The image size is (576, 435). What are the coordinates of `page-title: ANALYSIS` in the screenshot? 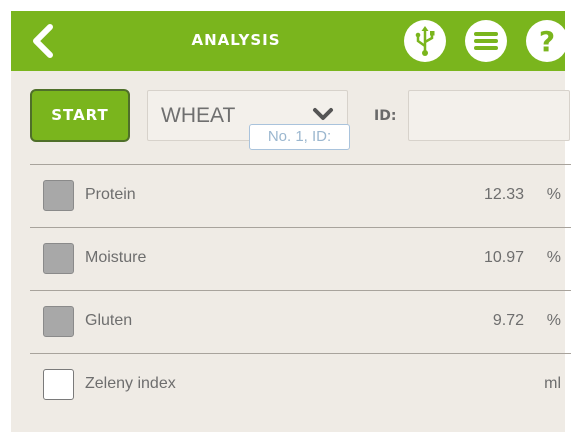 It's located at (236, 40).